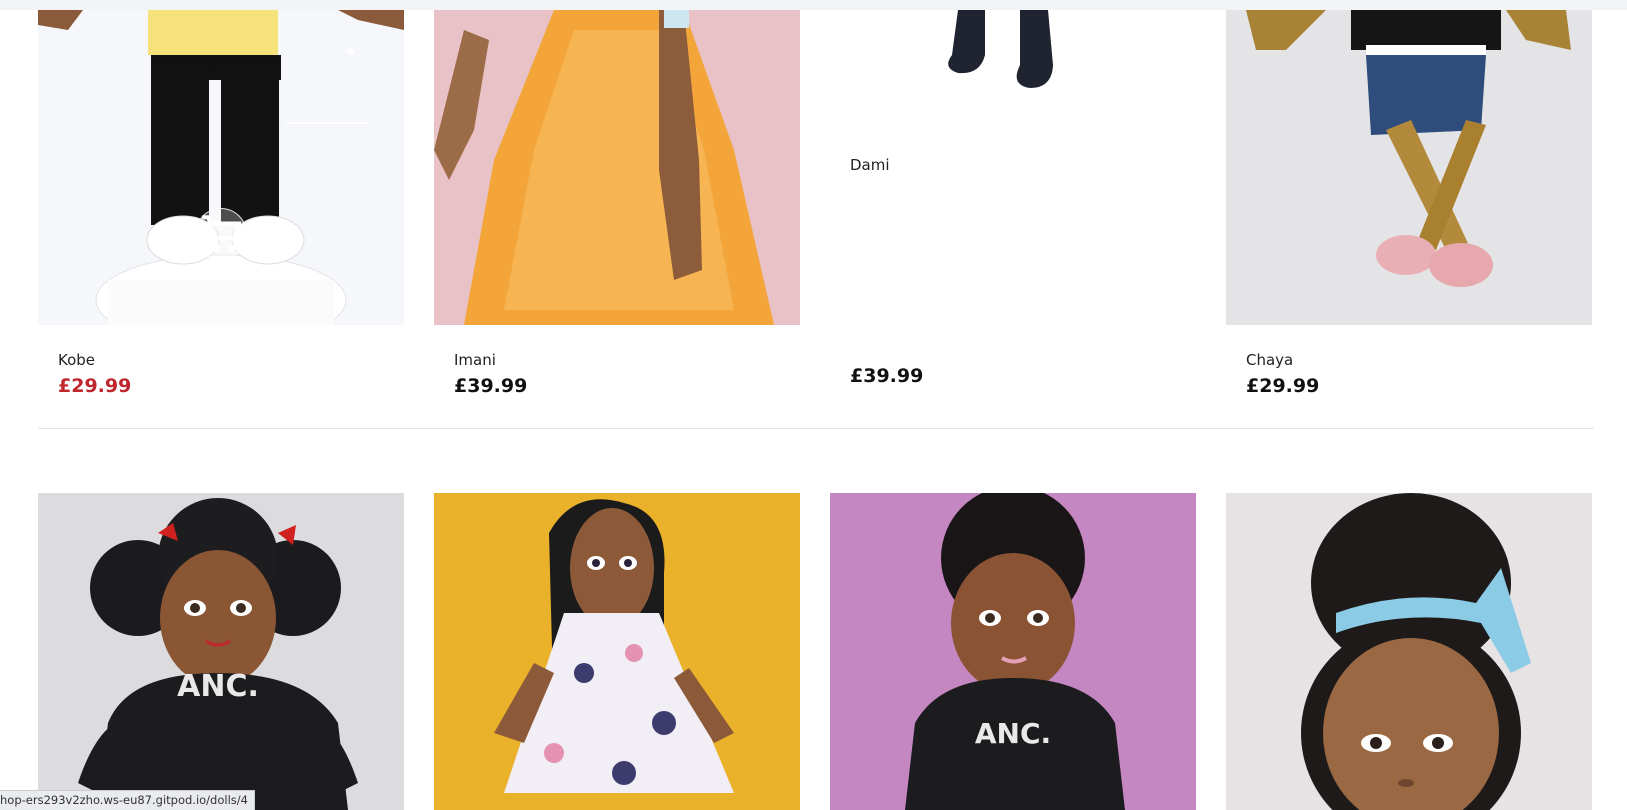 The image size is (1627, 810). What do you see at coordinates (1013, 203) in the screenshot?
I see `product-card-dami: Dami £39.99` at bounding box center [1013, 203].